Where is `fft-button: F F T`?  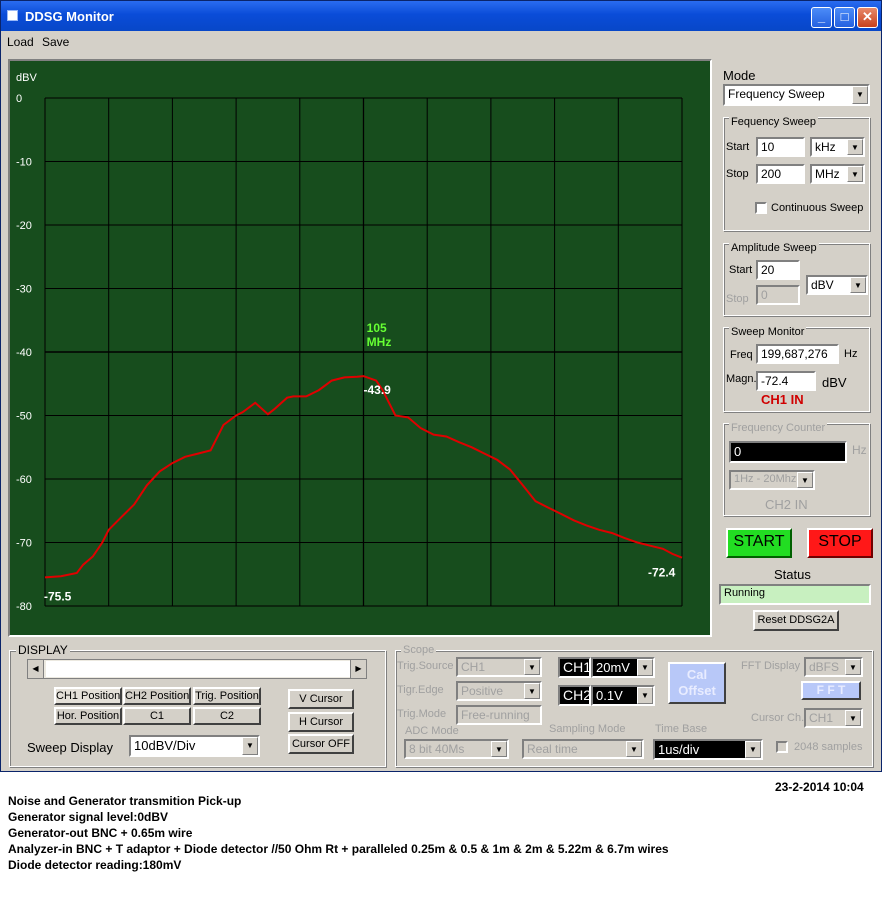 fft-button: F F T is located at coordinates (831, 690).